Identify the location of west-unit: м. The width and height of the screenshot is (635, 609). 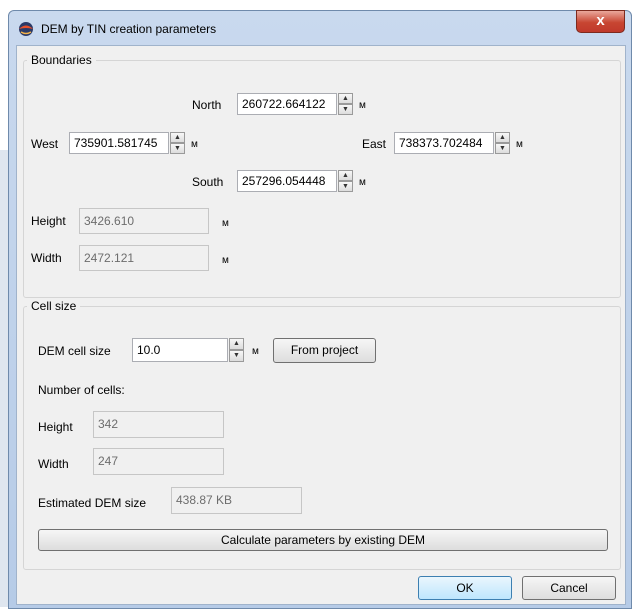
(194, 144).